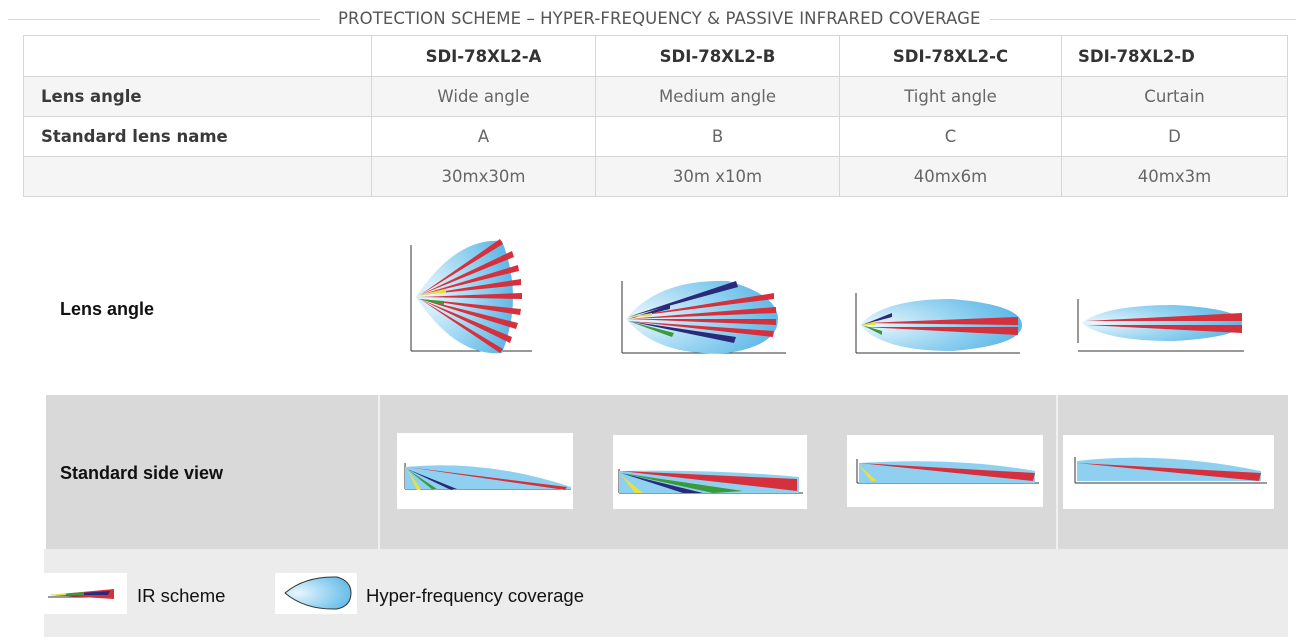  What do you see at coordinates (475, 595) in the screenshot?
I see `hf-legend-label: Hyper-frequency coverage` at bounding box center [475, 595].